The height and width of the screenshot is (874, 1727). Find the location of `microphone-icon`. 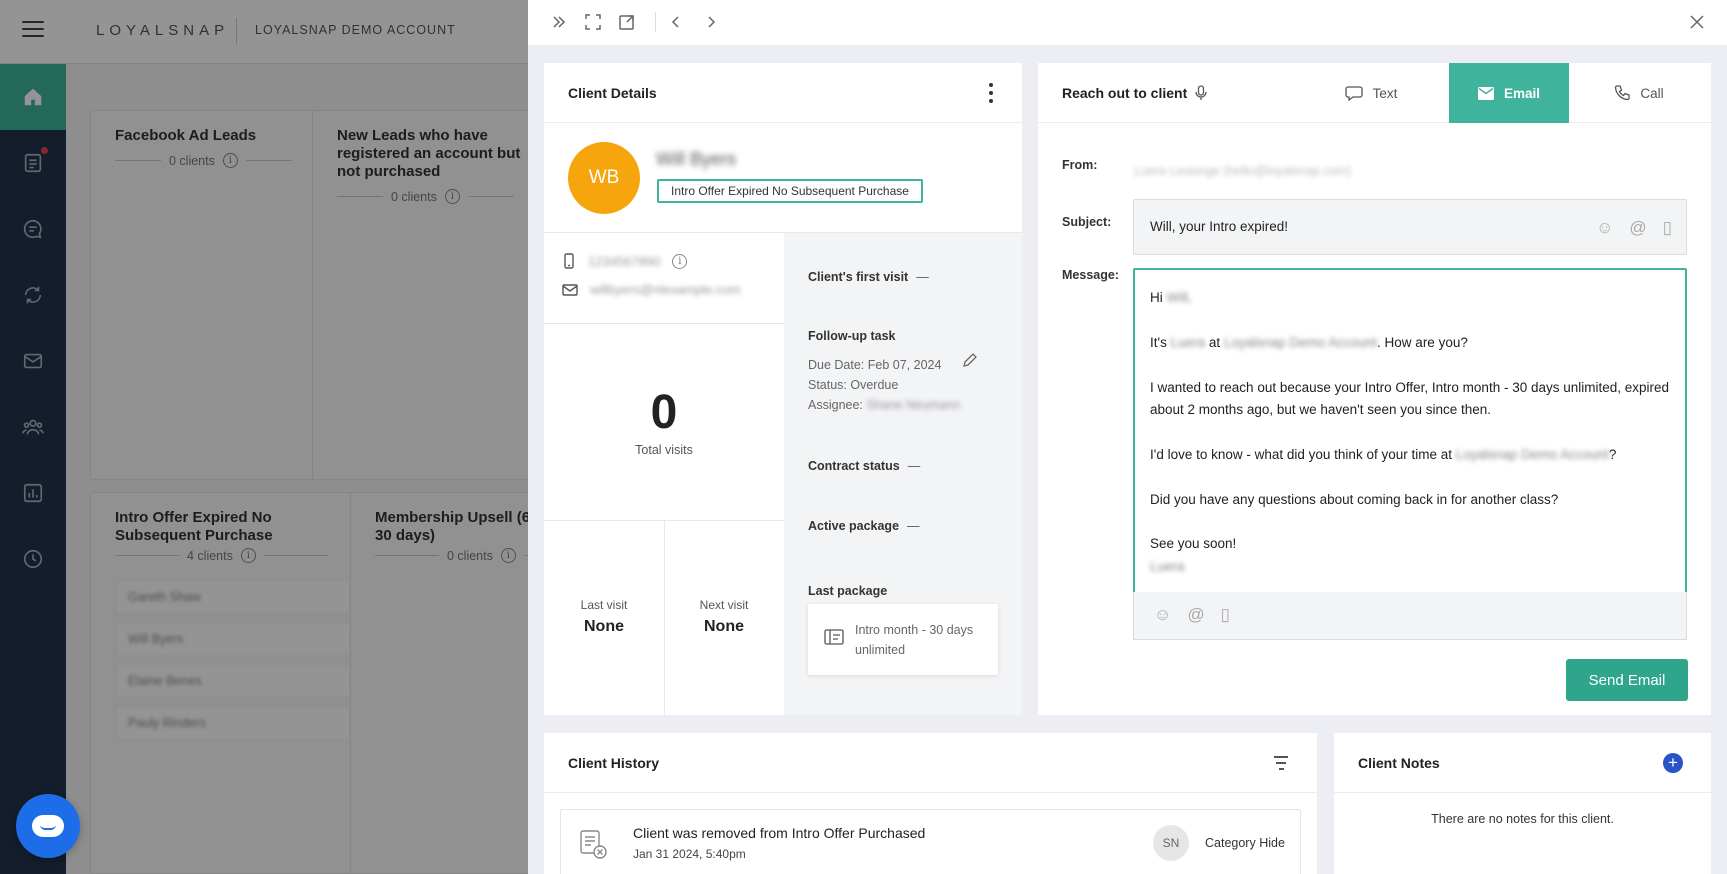

microphone-icon is located at coordinates (1201, 93).